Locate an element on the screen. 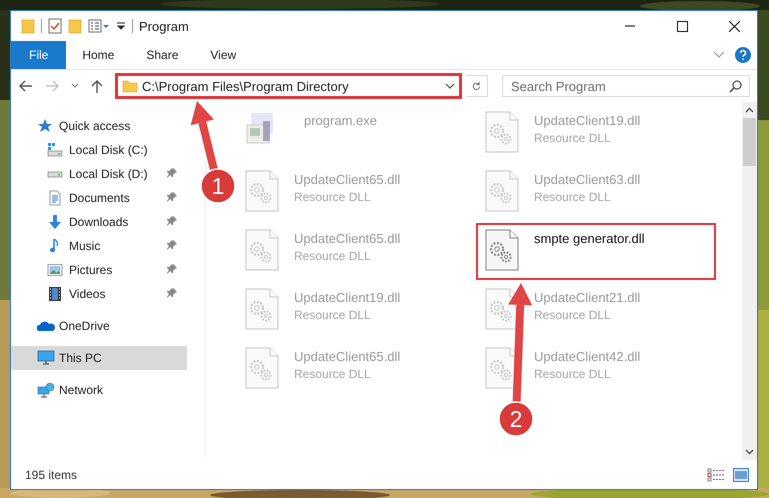 The height and width of the screenshot is (498, 769). search-field: Search Program is located at coordinates (626, 86).